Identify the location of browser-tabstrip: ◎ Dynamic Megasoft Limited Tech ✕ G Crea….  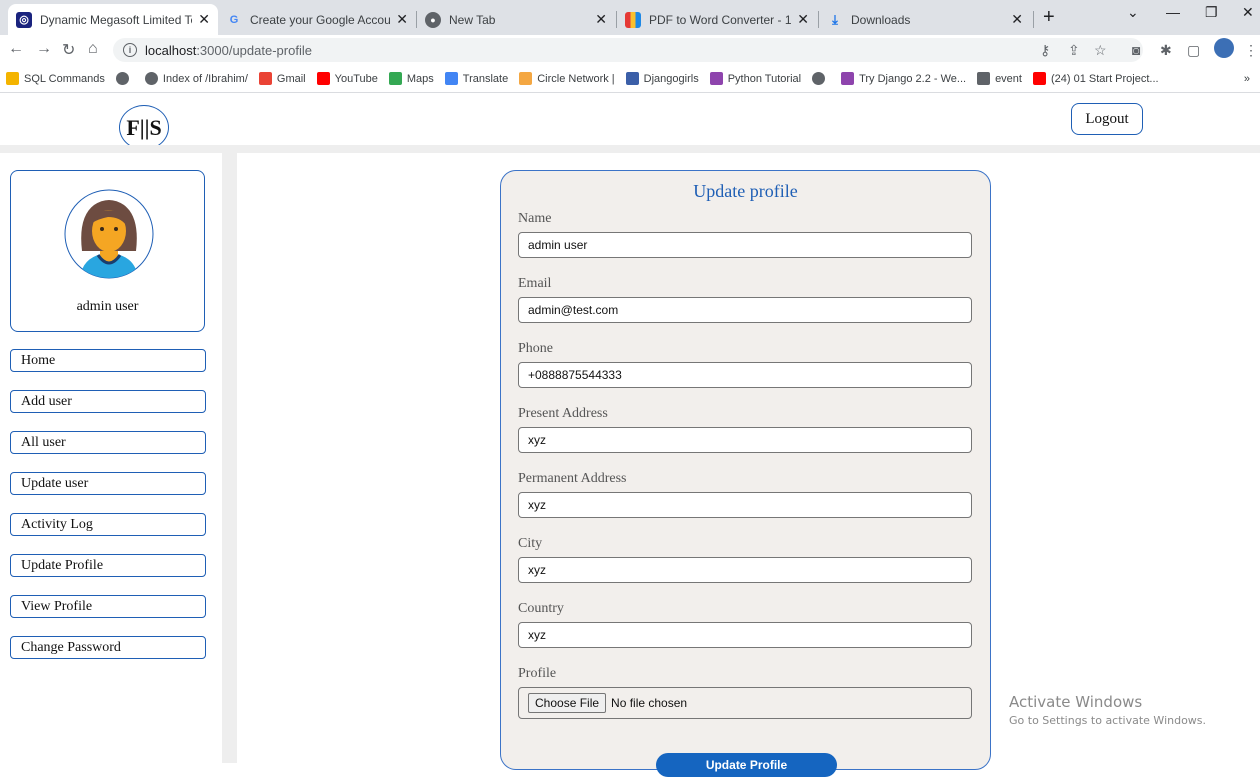
(630, 17).